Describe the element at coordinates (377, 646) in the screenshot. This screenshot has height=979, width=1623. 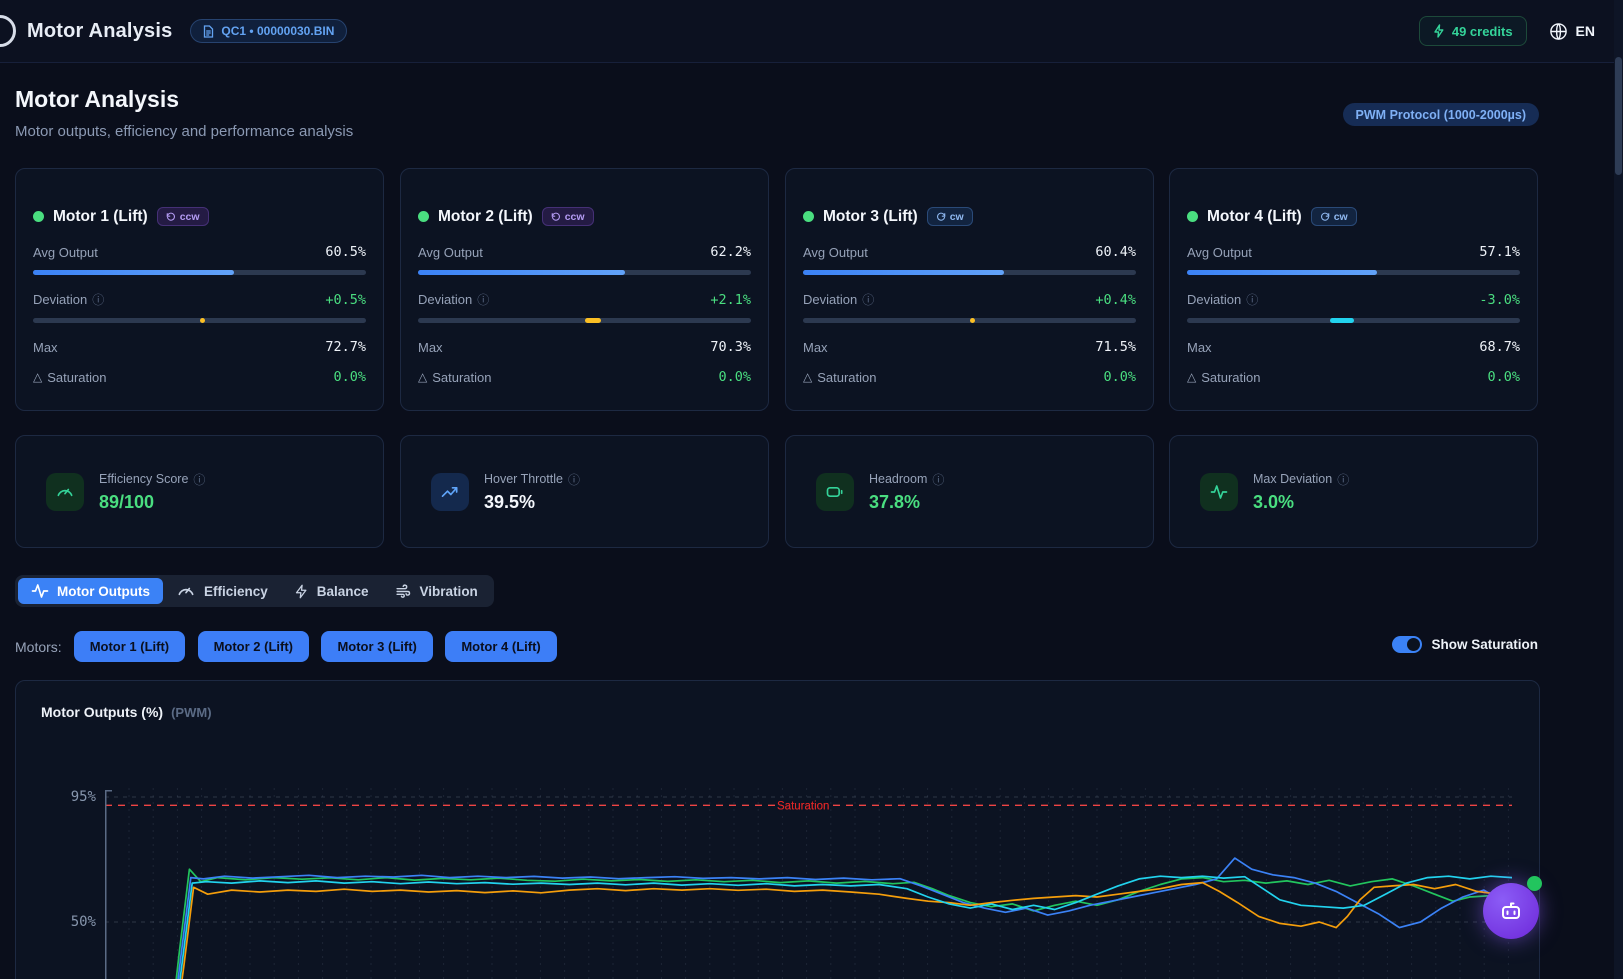
I see `motor-filter-button-3: Motor 3 (Lift)` at that location.